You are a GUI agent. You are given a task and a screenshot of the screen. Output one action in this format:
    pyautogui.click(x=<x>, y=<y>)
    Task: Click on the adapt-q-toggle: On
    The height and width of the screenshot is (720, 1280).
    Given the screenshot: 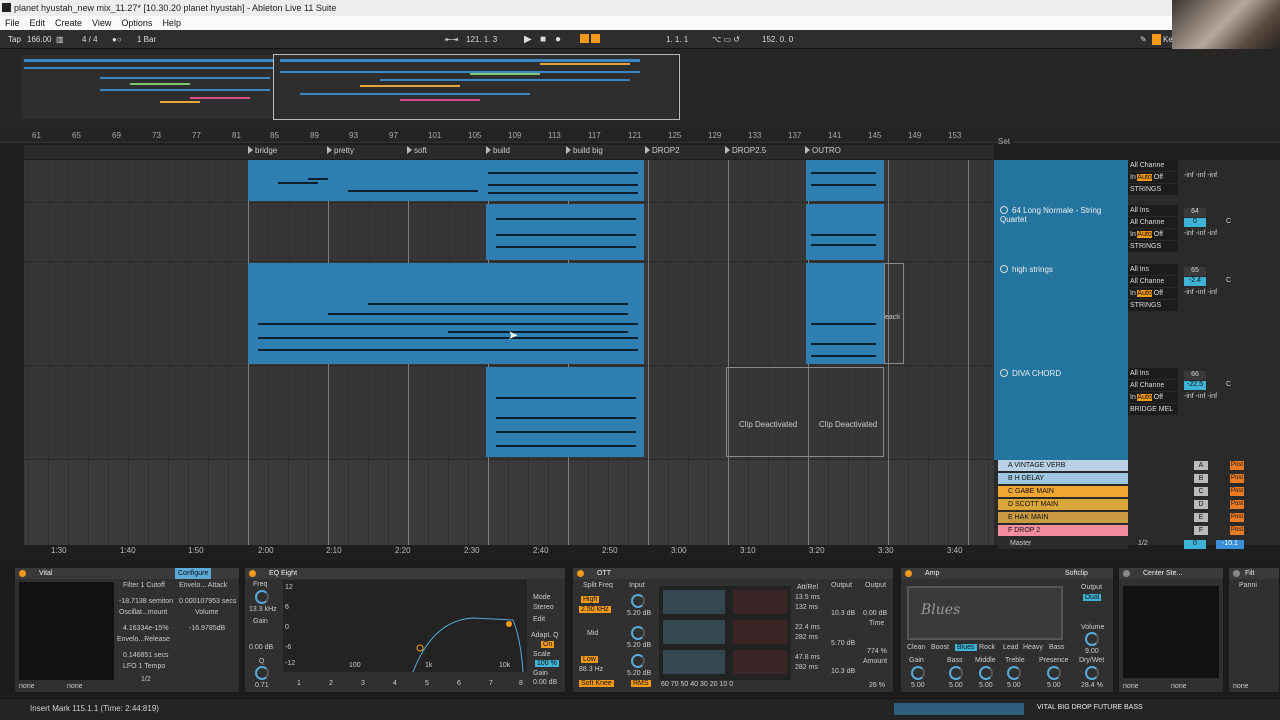 What is the action you would take?
    pyautogui.click(x=548, y=644)
    